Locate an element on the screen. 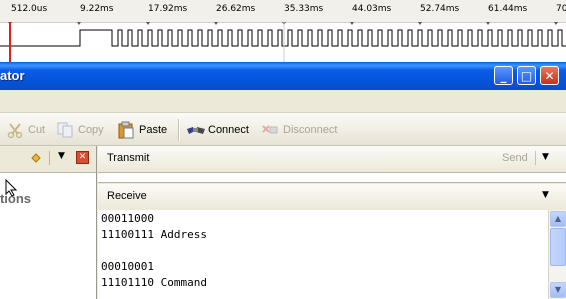 This screenshot has height=299, width=566. disconnect-label: Disconnect is located at coordinates (310, 130).